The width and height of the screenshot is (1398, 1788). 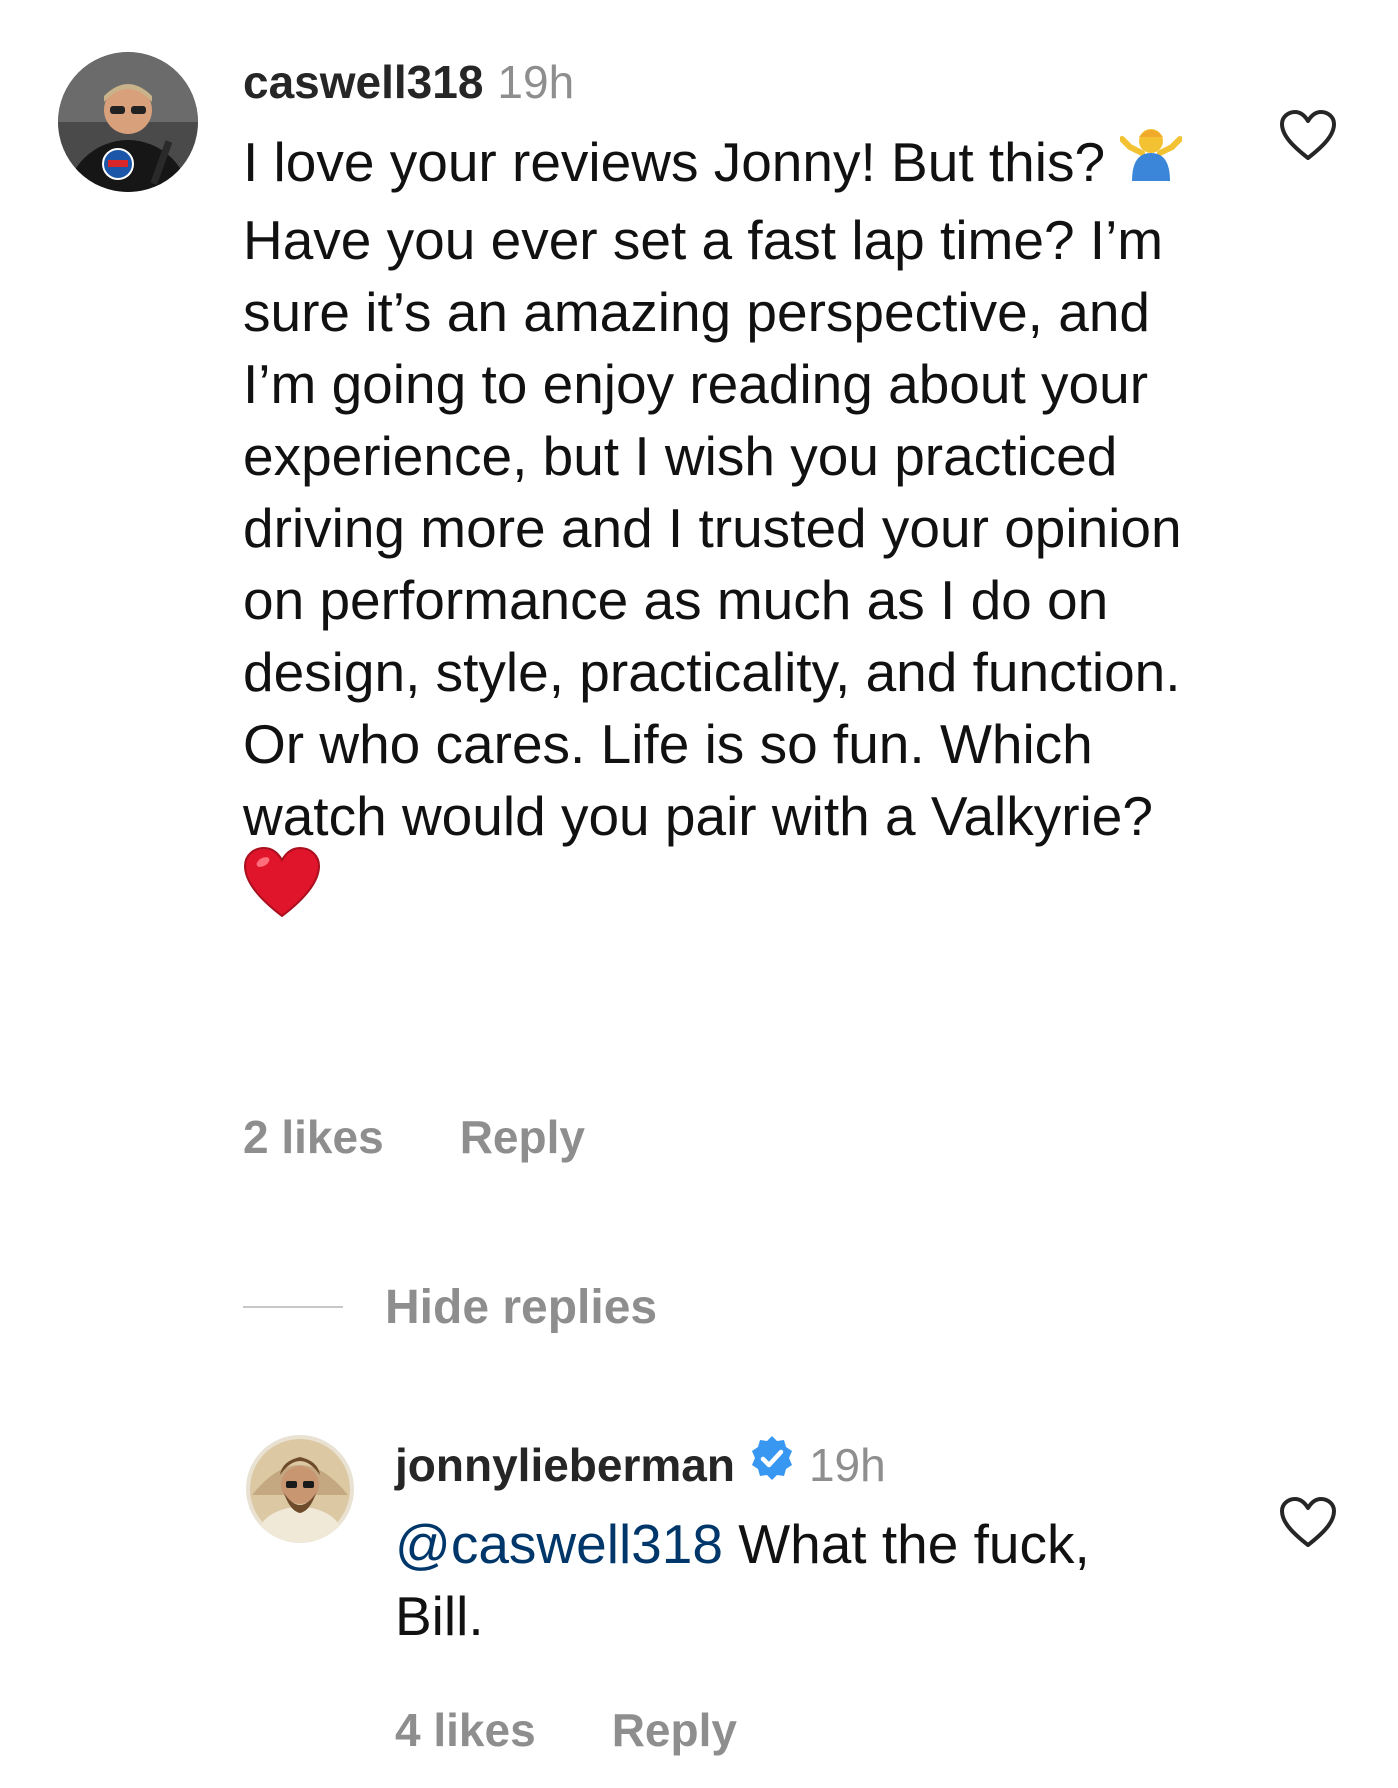 I want to click on reply-like-button, so click(x=1308, y=1522).